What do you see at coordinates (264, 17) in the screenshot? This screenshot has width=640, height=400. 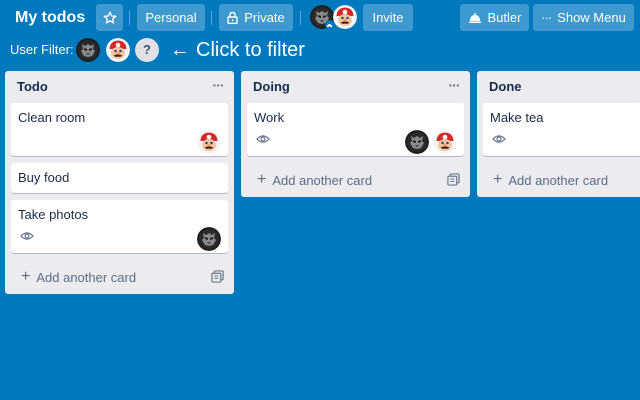 I see `visibility-label: Private` at bounding box center [264, 17].